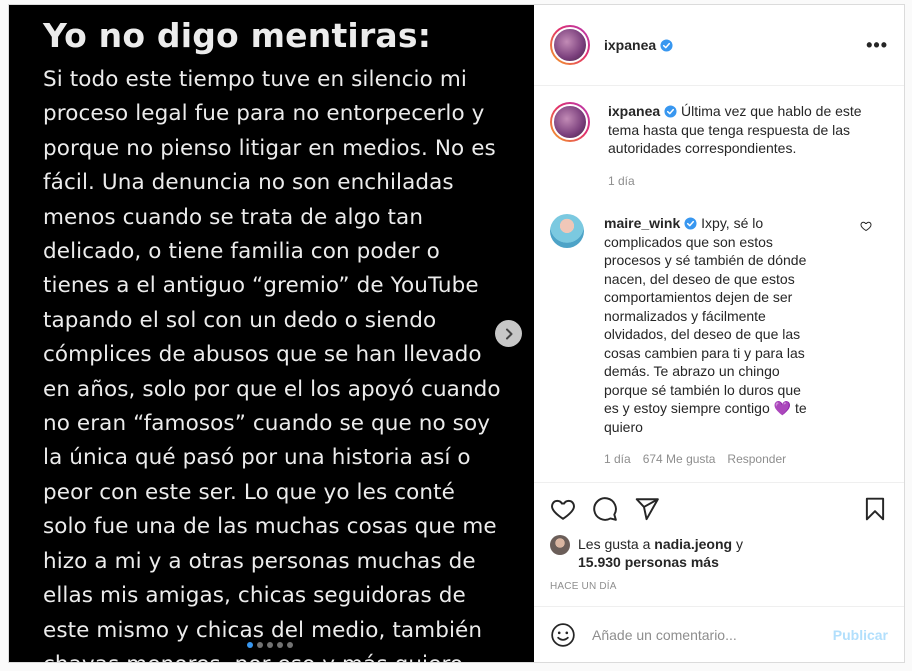 The image size is (912, 671). Describe the element at coordinates (634, 111) in the screenshot. I see `caption-username: ixpanea` at that location.